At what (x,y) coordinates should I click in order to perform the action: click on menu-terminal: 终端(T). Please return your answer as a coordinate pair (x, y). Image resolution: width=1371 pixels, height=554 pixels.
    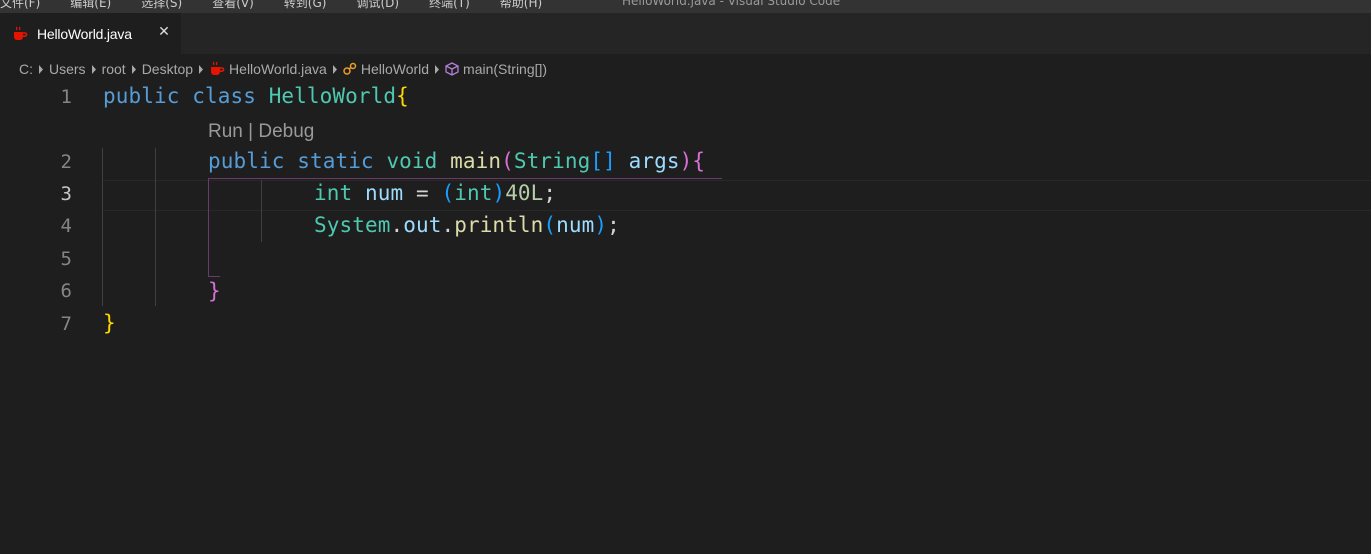
    Looking at the image, I should click on (449, 5).